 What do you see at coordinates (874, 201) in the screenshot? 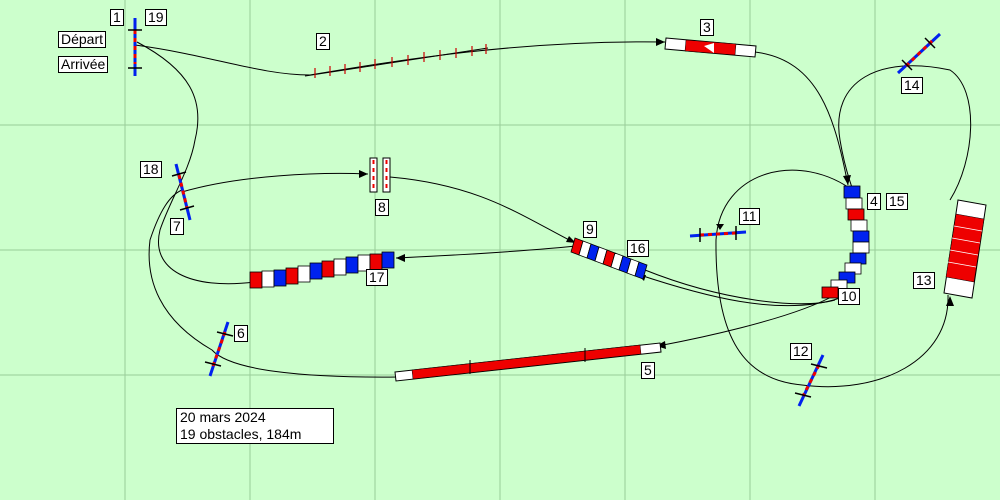
I see `label-4: 4` at bounding box center [874, 201].